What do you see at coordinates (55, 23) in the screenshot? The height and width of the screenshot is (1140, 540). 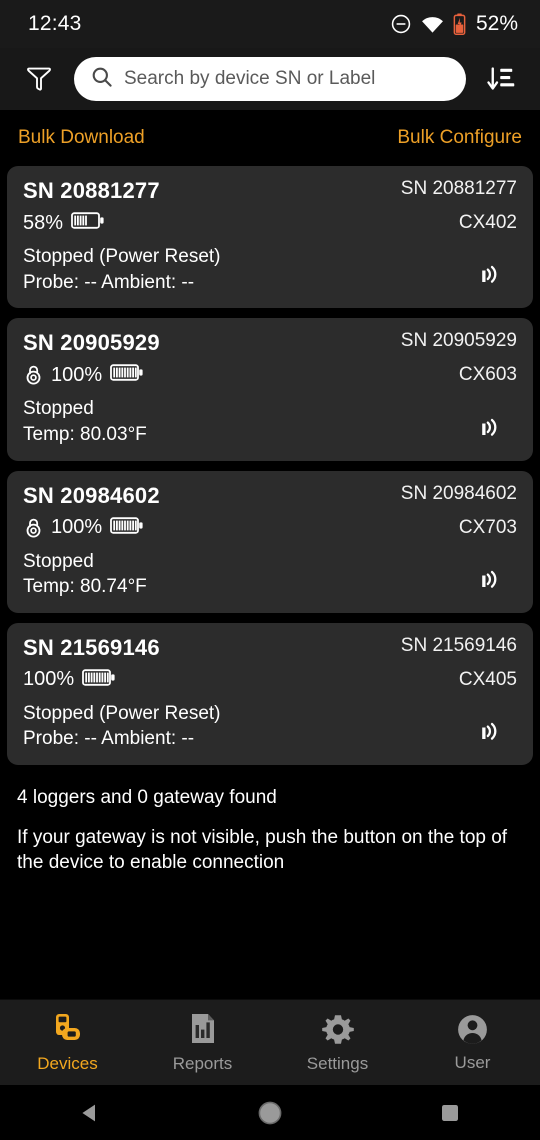 I see `status-time: 12:43` at bounding box center [55, 23].